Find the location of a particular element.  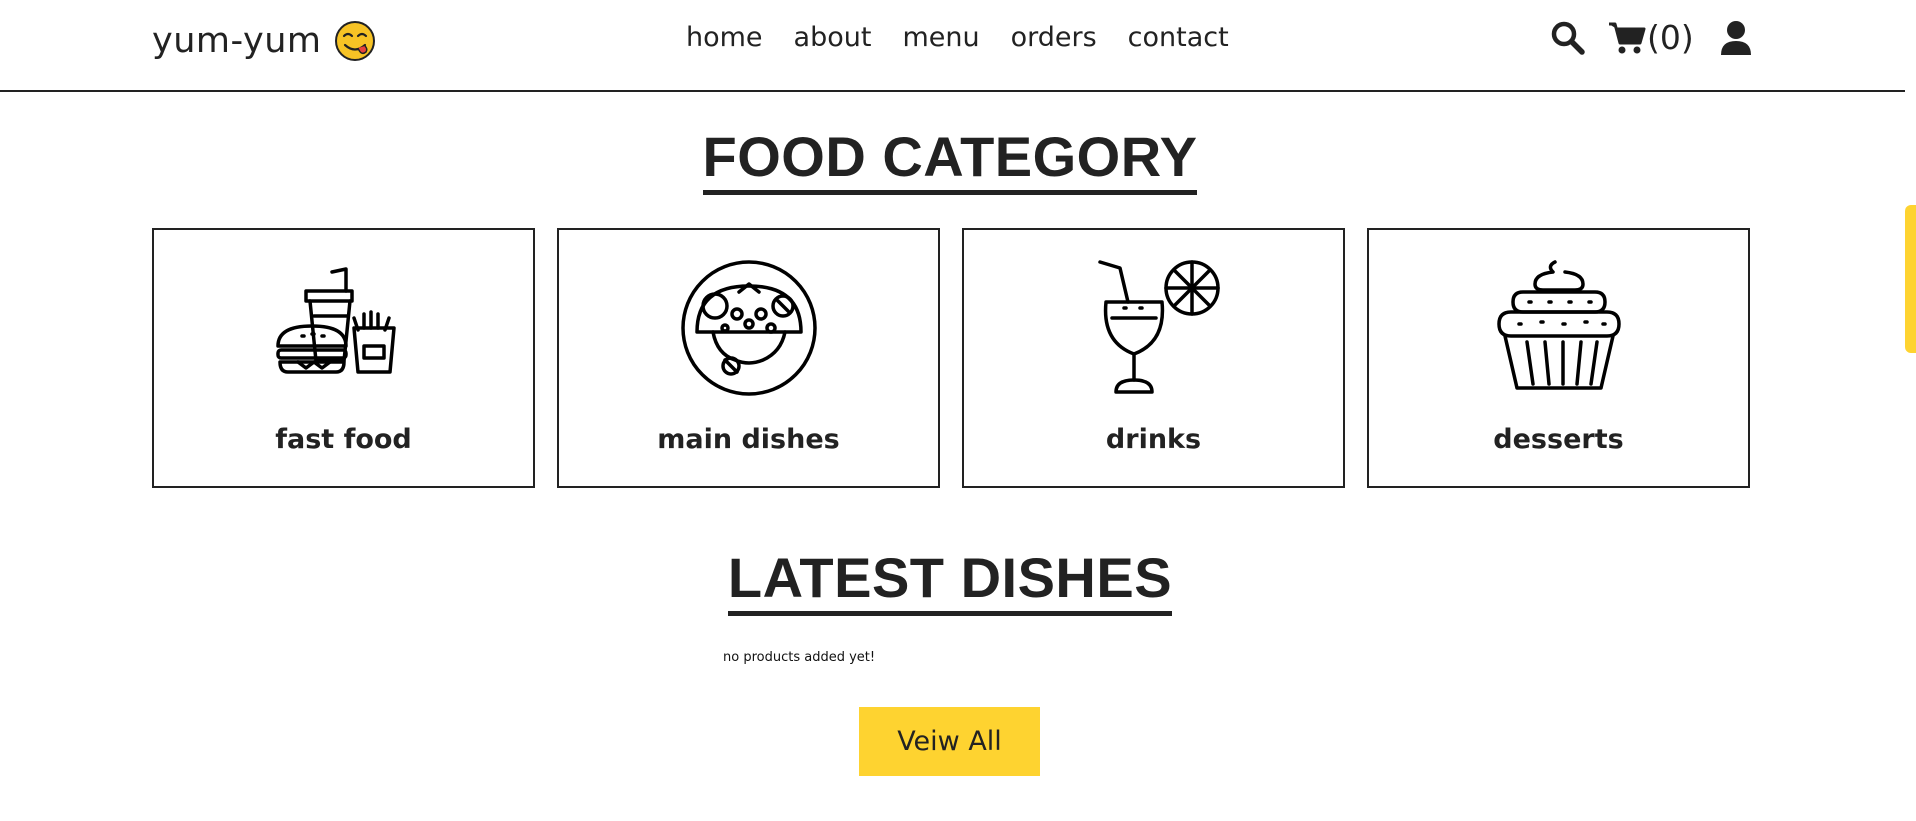

section-title-latest-dishes: LATEST DISHES is located at coordinates (950, 580).